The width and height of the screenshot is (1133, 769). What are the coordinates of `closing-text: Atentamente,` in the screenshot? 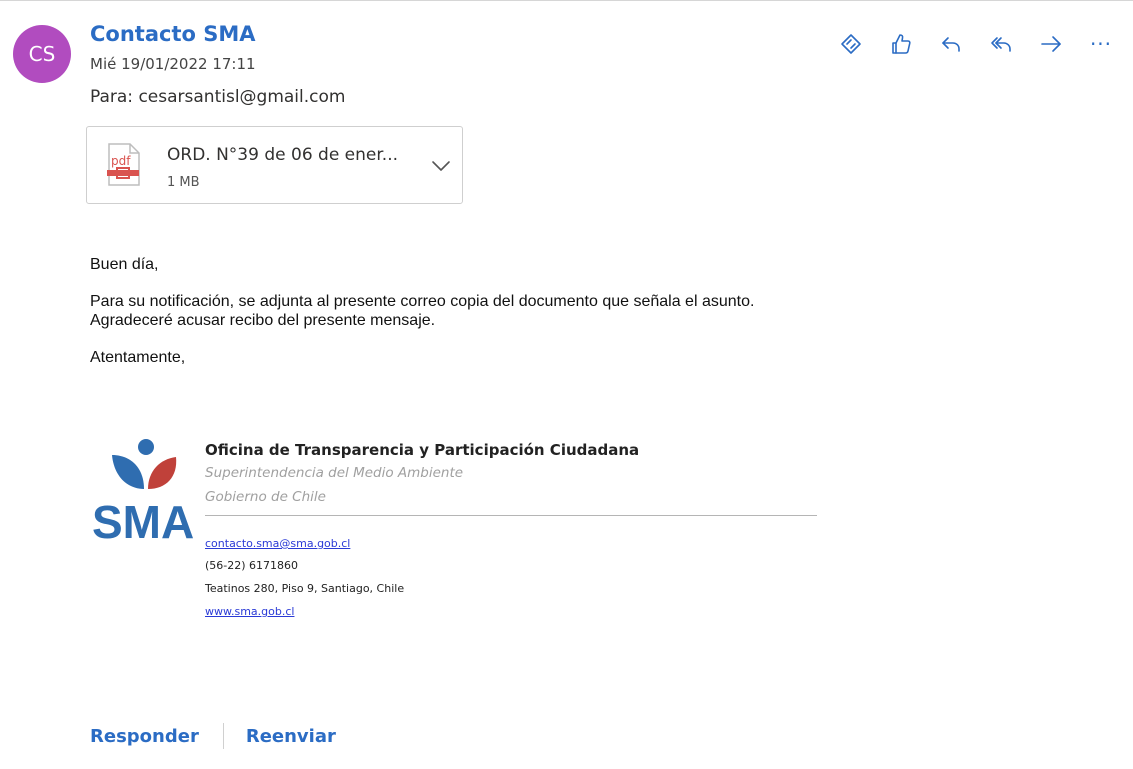 It's located at (138, 357).